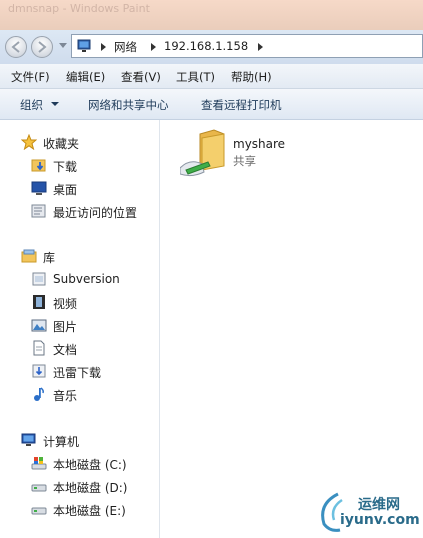 This screenshot has width=423, height=538. Describe the element at coordinates (39, 279) in the screenshot. I see `subversion-library-icon` at that location.